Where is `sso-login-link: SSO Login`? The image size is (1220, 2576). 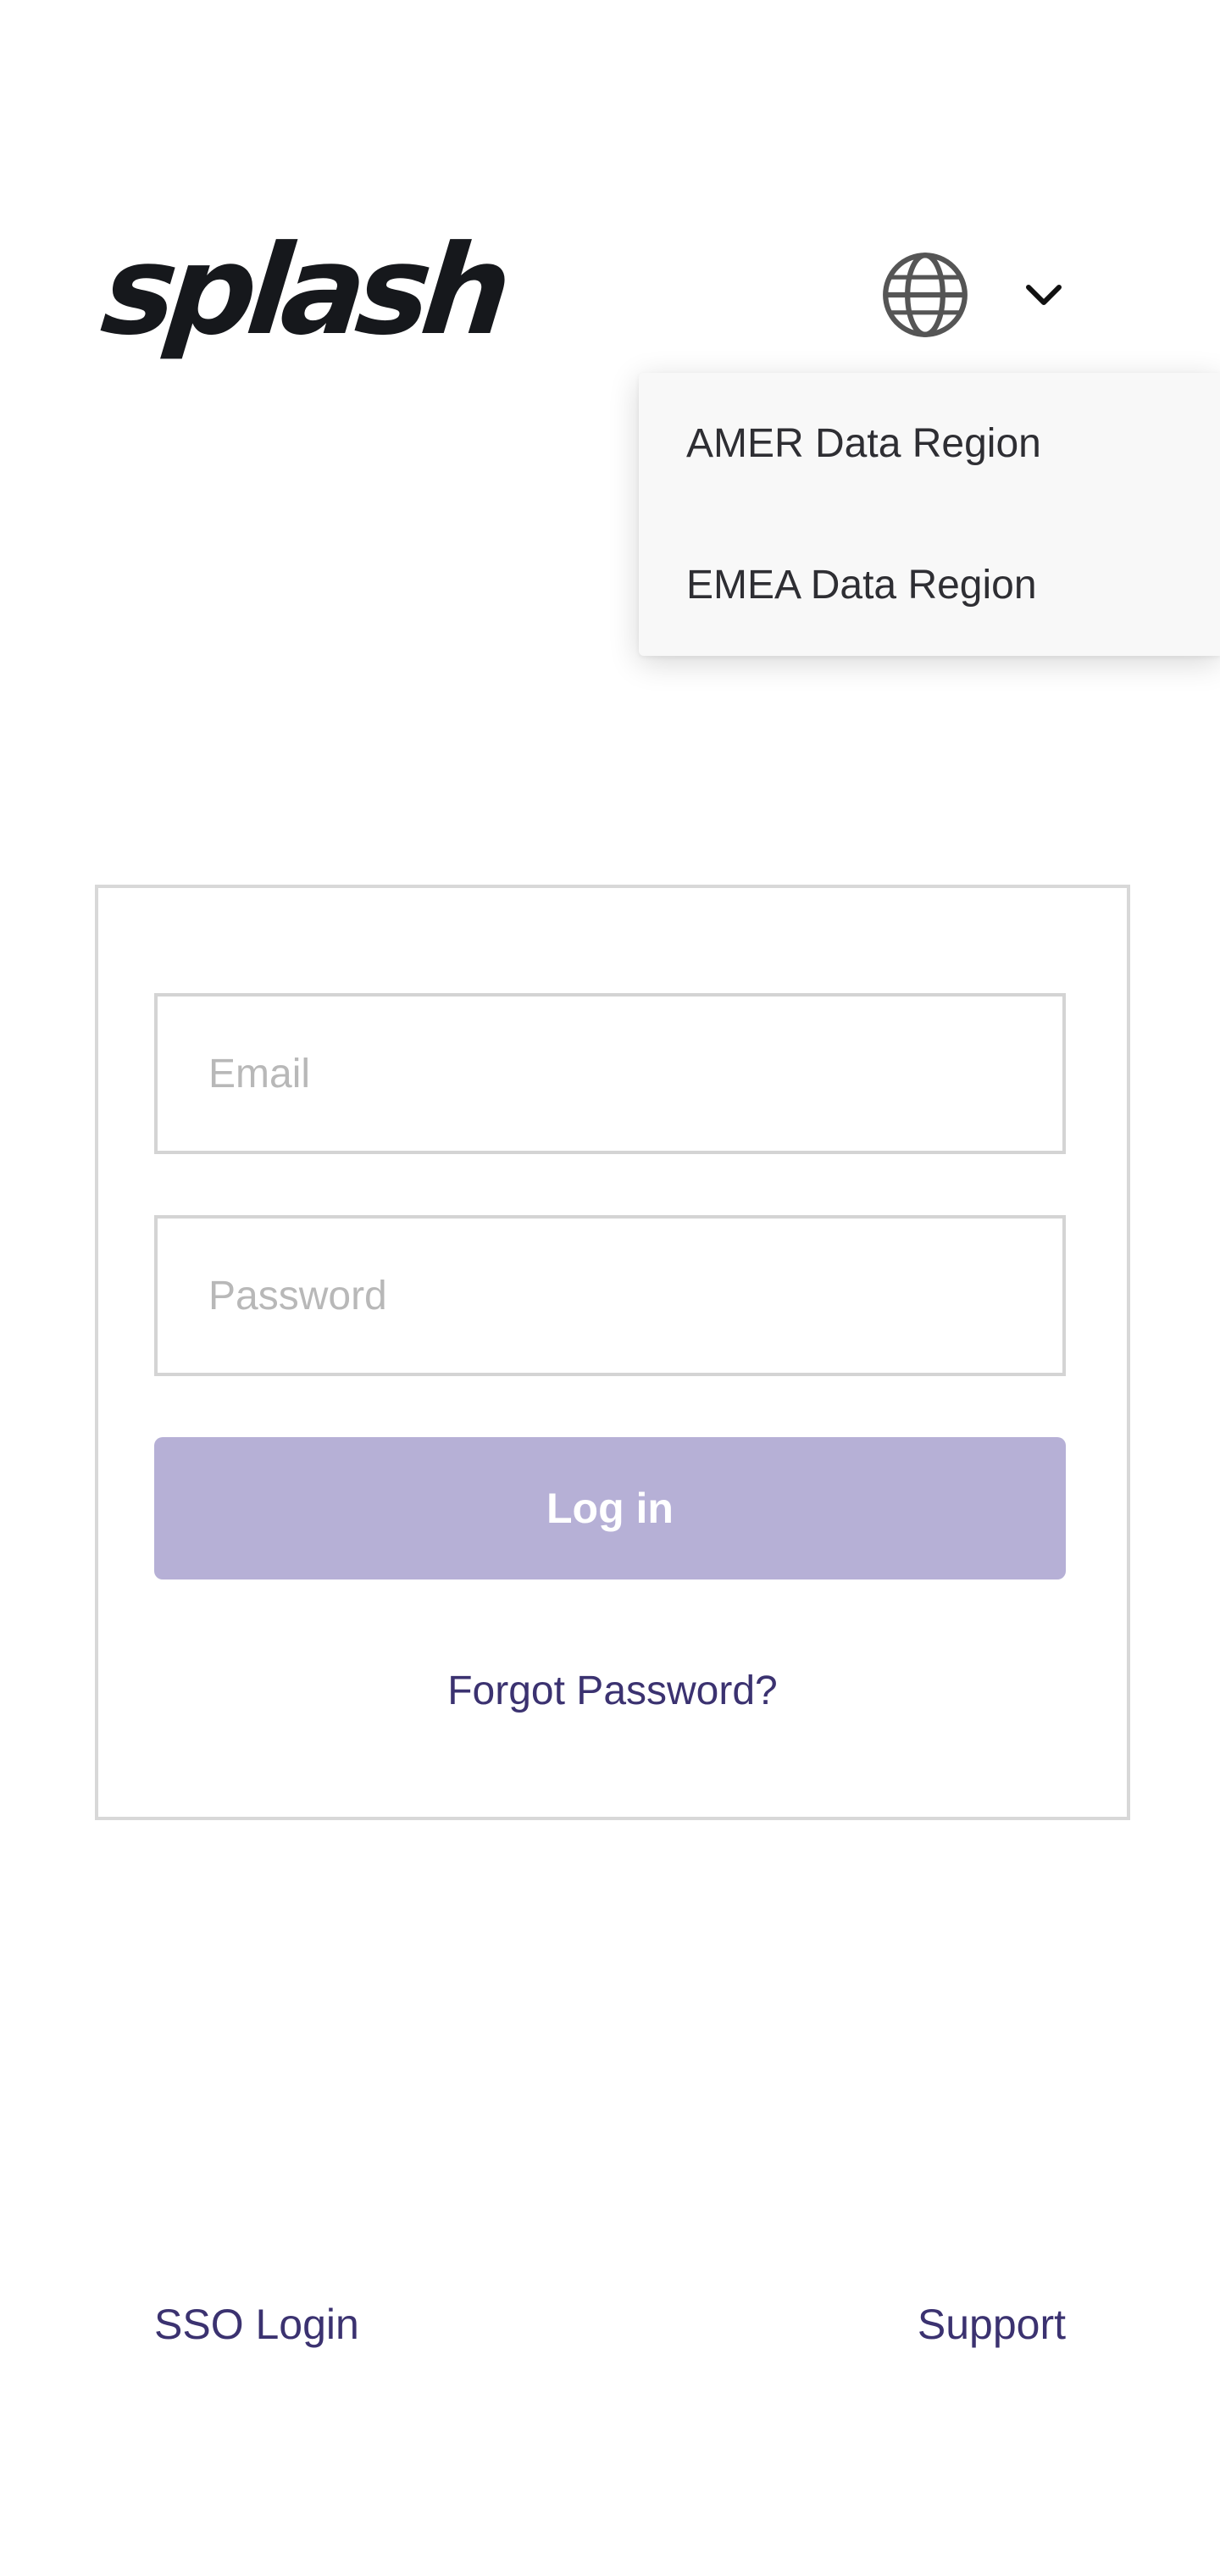
sso-login-link: SSO Login is located at coordinates (256, 2324).